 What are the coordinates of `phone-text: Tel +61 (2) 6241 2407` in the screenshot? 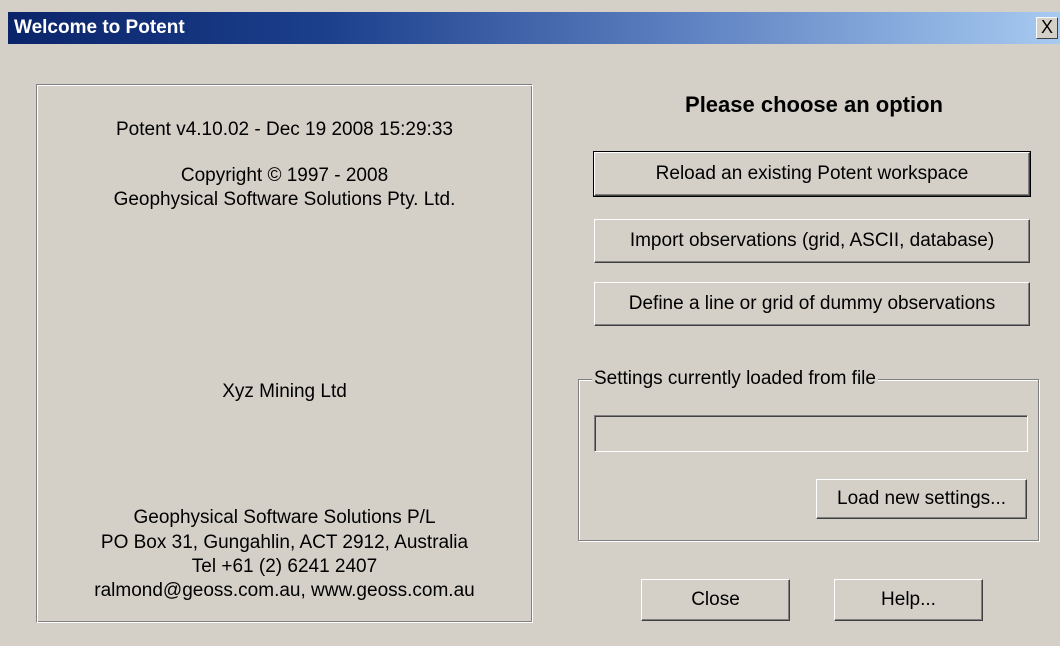 It's located at (284, 566).